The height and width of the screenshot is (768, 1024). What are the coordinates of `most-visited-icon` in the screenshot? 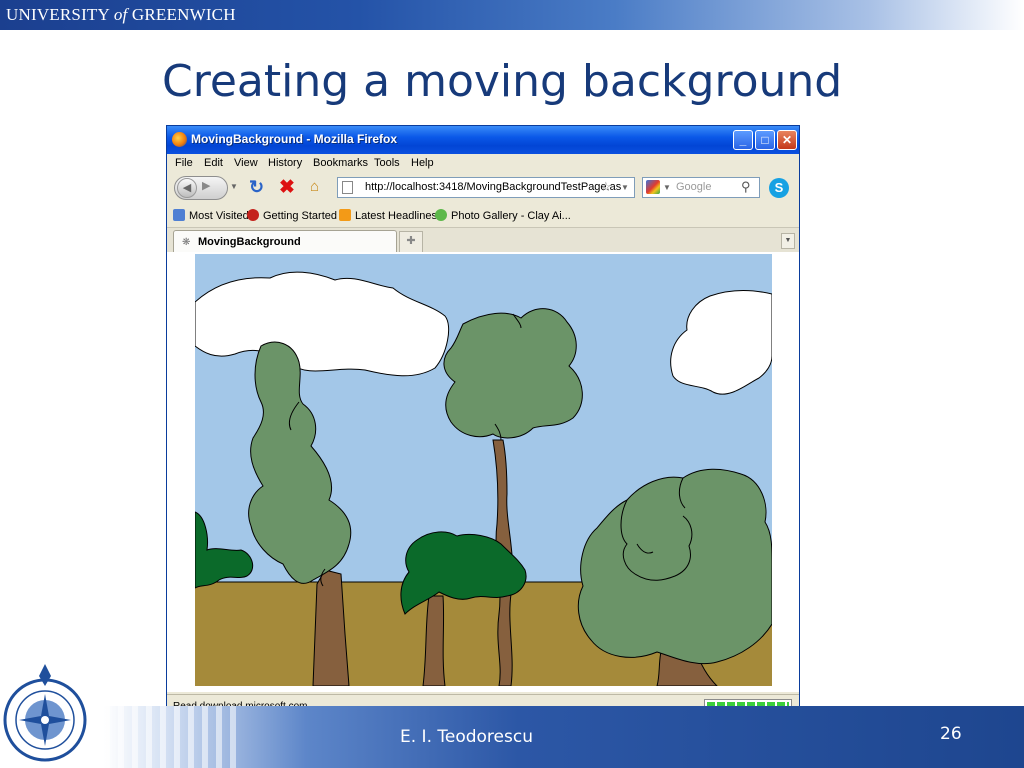 It's located at (179, 215).